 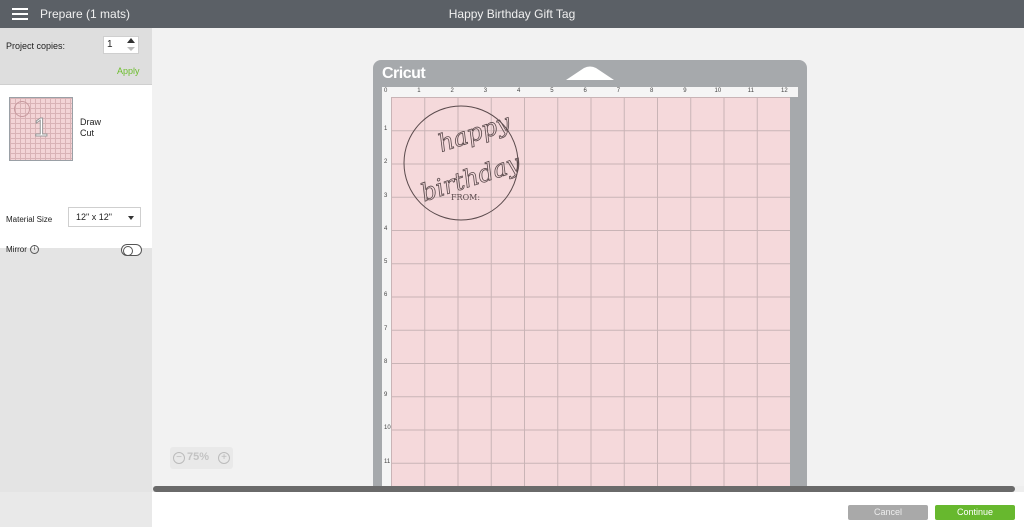 I want to click on material-size-select: 12" x 12", so click(x=104, y=217).